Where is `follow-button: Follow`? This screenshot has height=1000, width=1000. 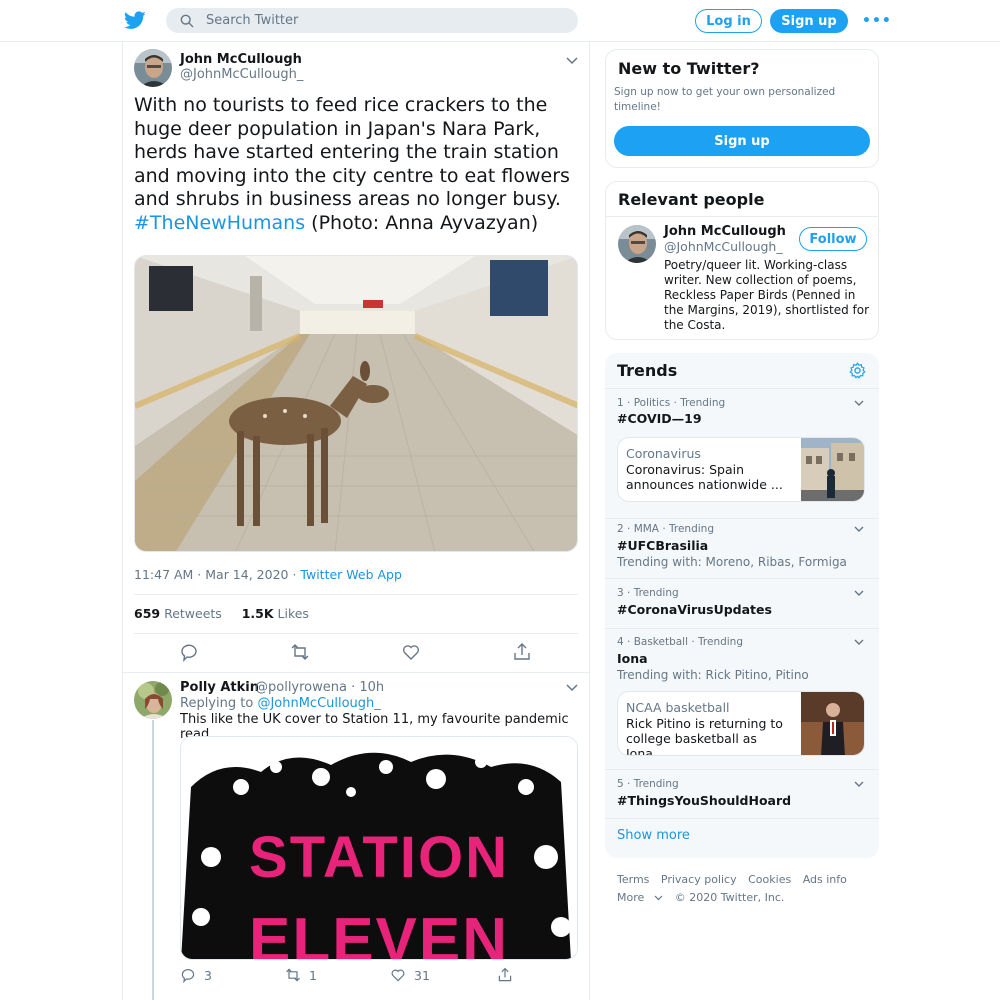
follow-button: Follow is located at coordinates (833, 239).